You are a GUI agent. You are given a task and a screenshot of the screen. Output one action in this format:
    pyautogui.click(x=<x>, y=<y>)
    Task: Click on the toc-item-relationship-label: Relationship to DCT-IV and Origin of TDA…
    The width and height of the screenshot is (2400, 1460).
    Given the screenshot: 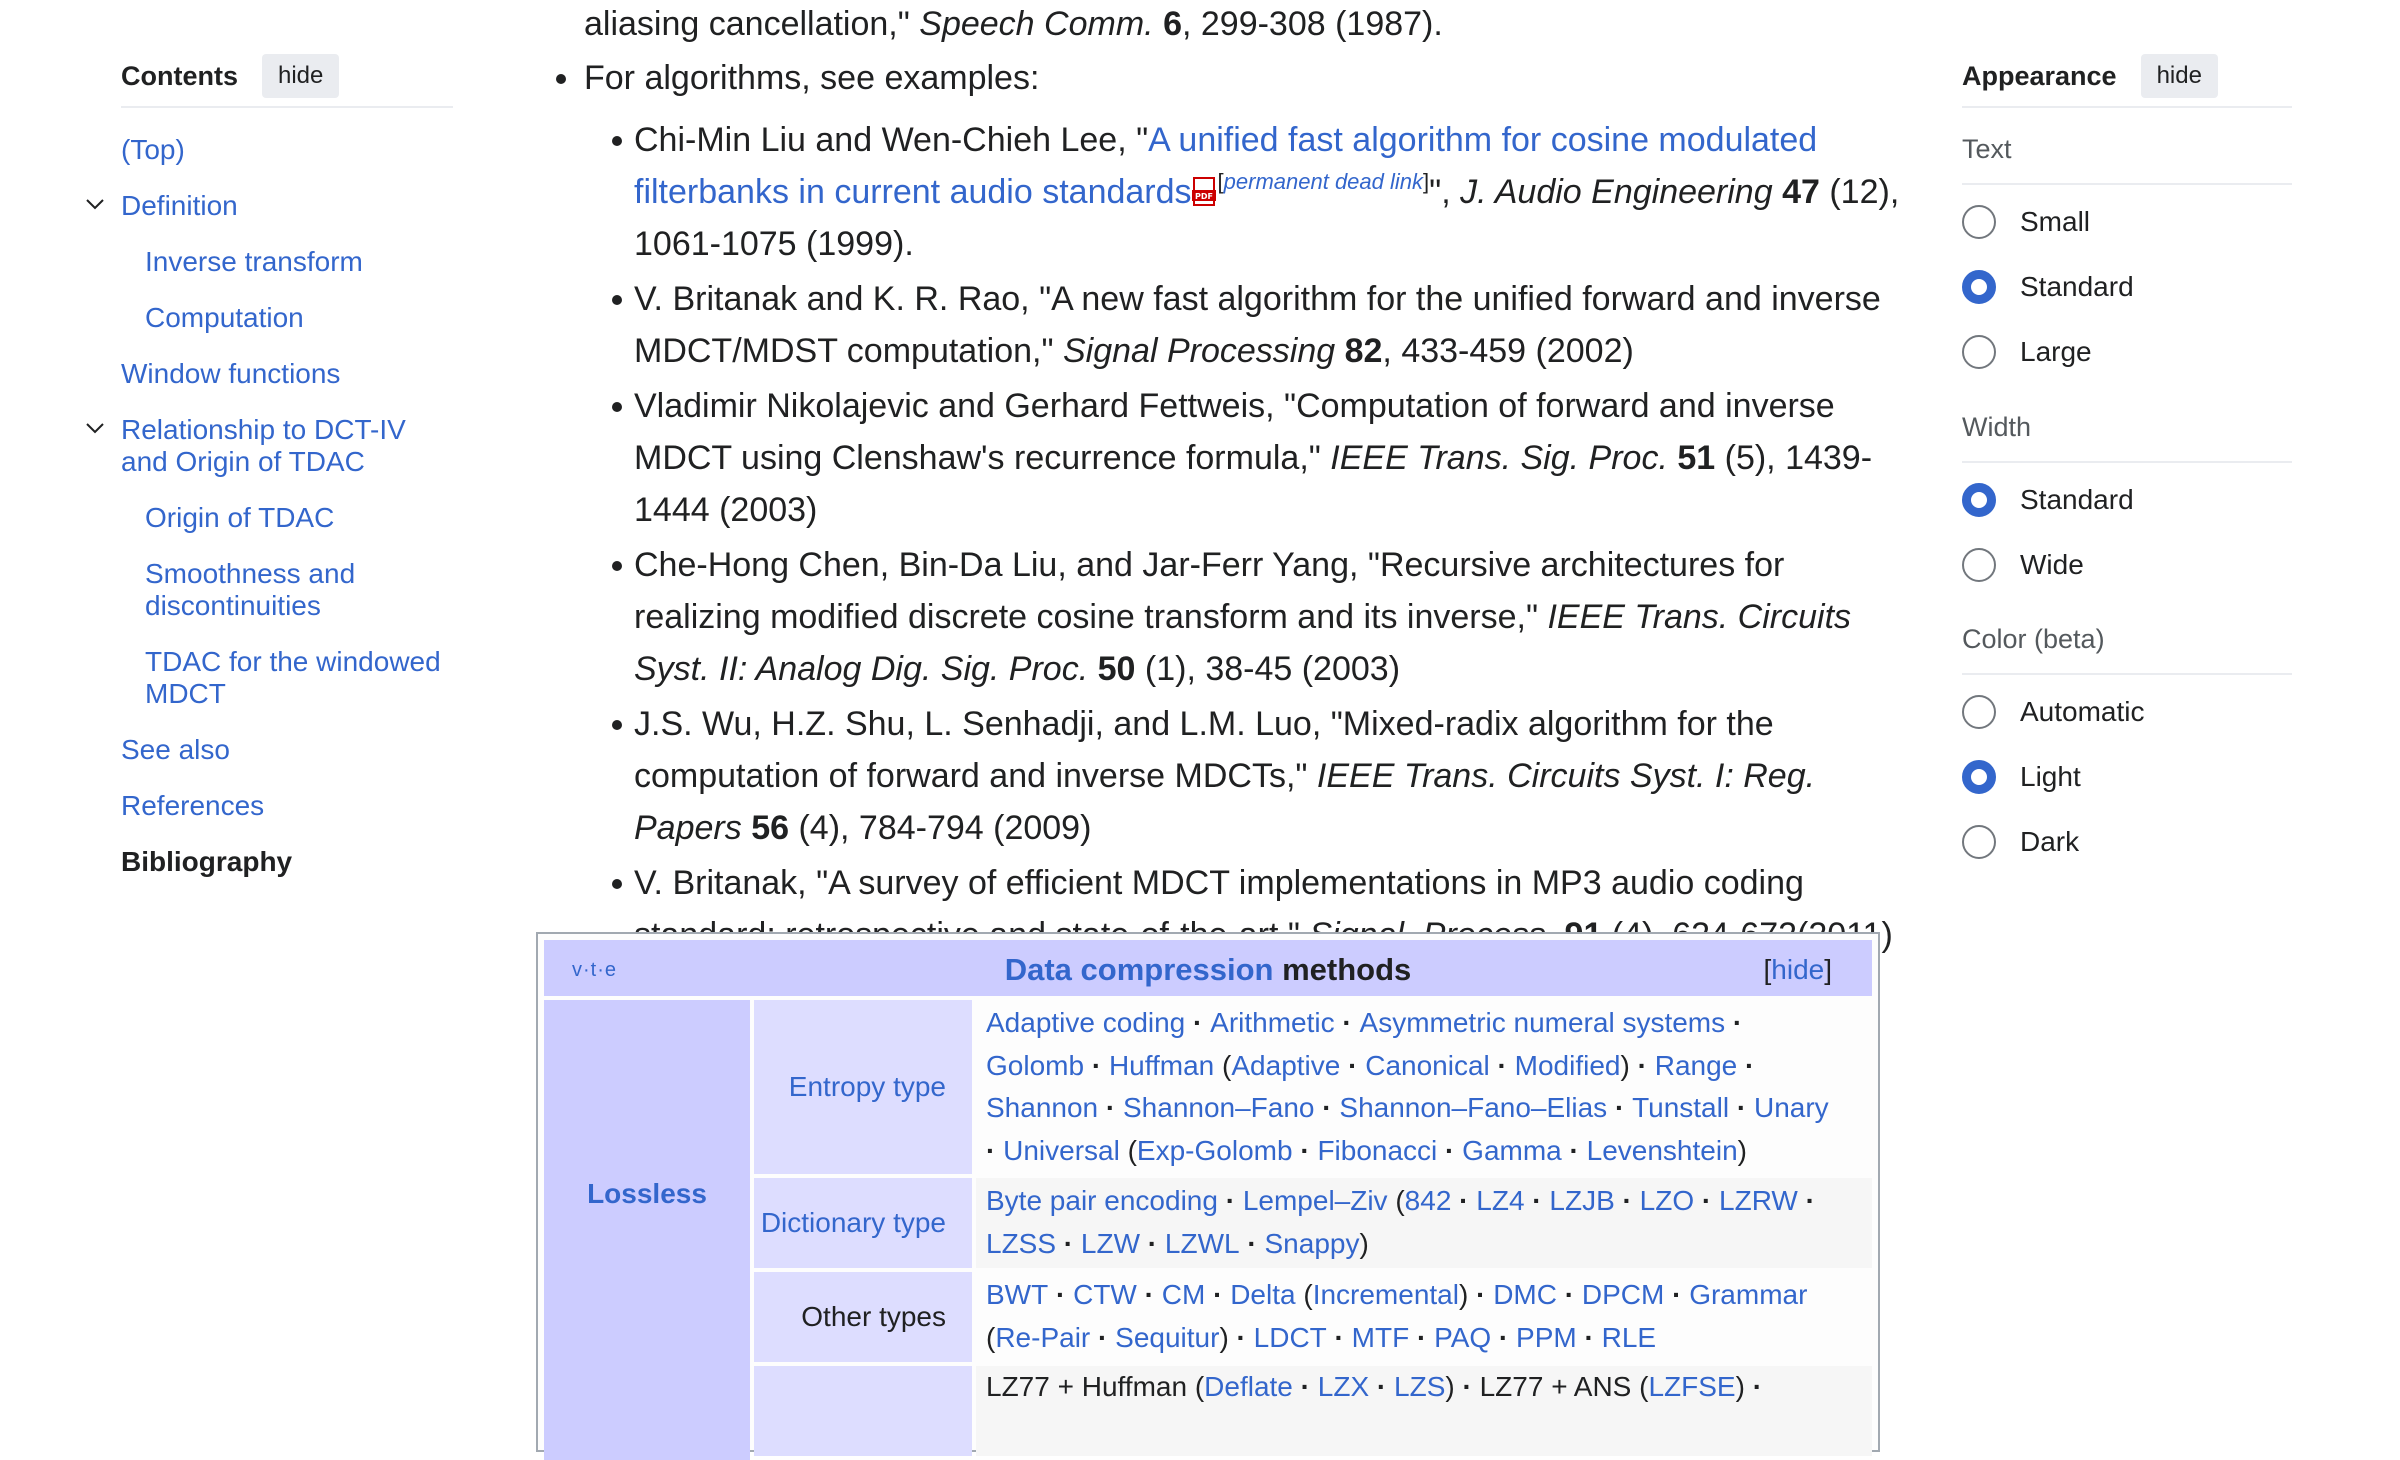 What is the action you would take?
    pyautogui.click(x=263, y=445)
    